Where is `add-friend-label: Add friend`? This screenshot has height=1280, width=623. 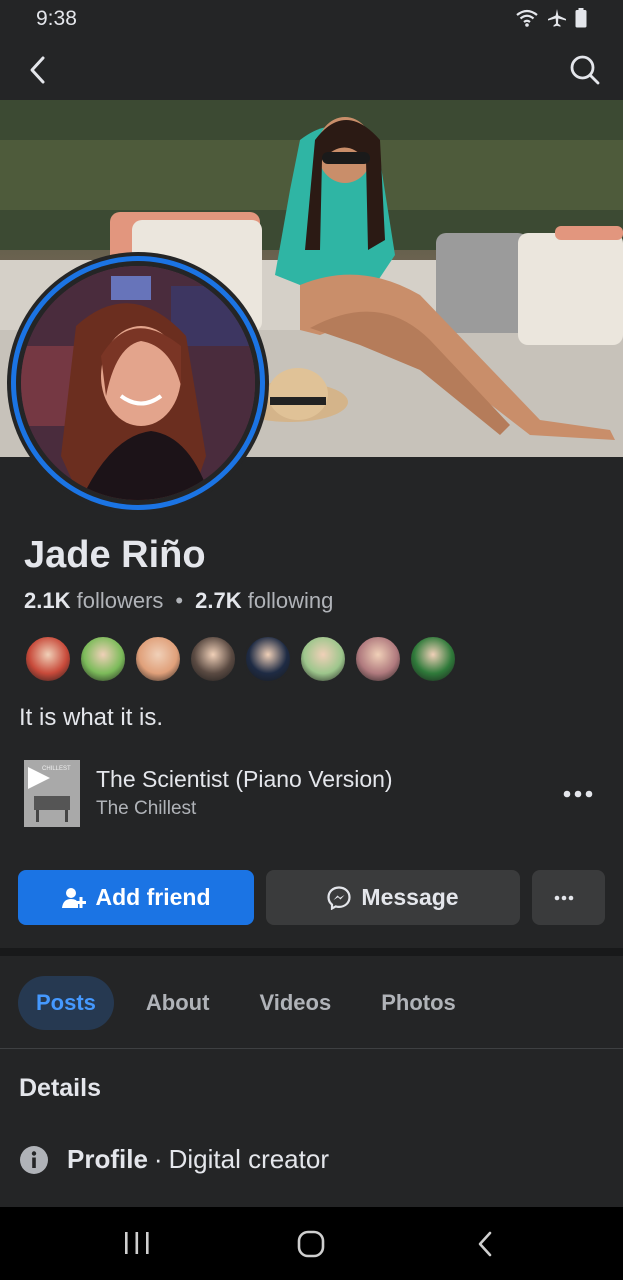
add-friend-label: Add friend is located at coordinates (153, 897).